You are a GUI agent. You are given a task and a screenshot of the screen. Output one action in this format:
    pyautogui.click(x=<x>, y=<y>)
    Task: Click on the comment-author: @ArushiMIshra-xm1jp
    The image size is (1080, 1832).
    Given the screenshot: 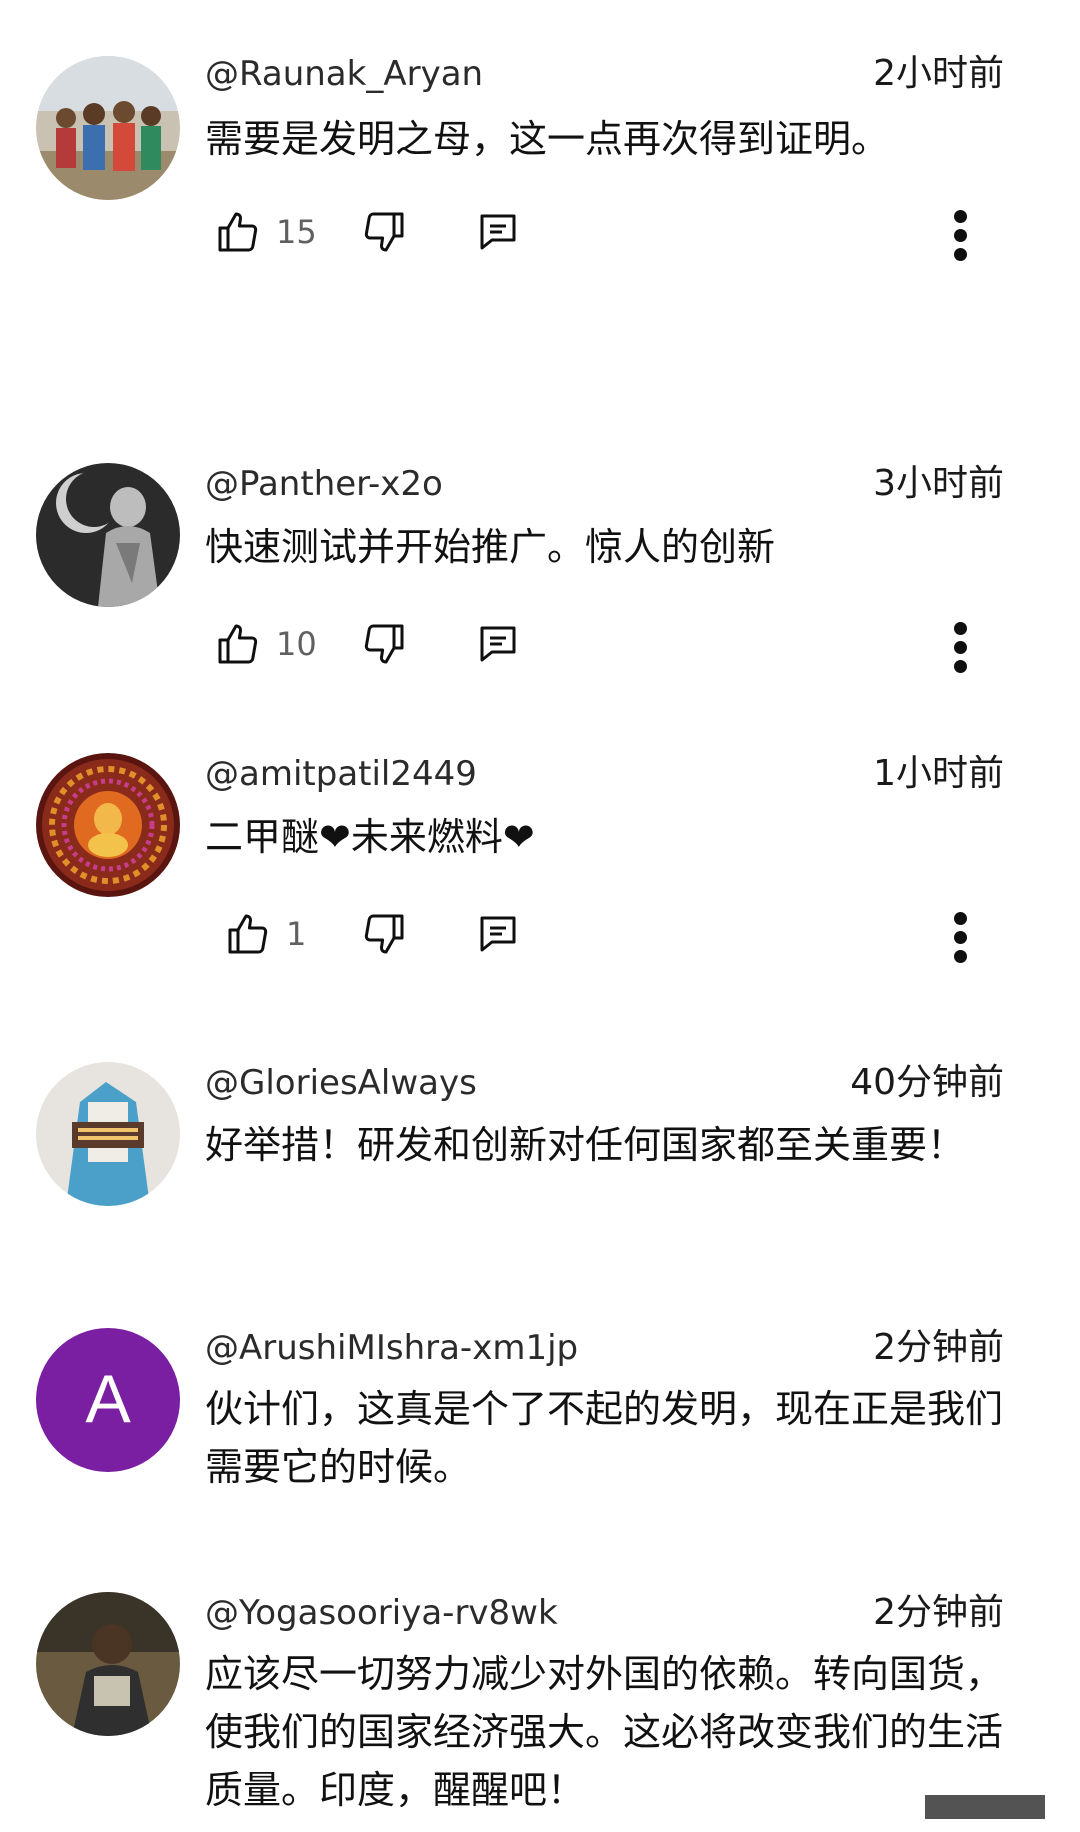 What is the action you would take?
    pyautogui.click(x=391, y=1348)
    